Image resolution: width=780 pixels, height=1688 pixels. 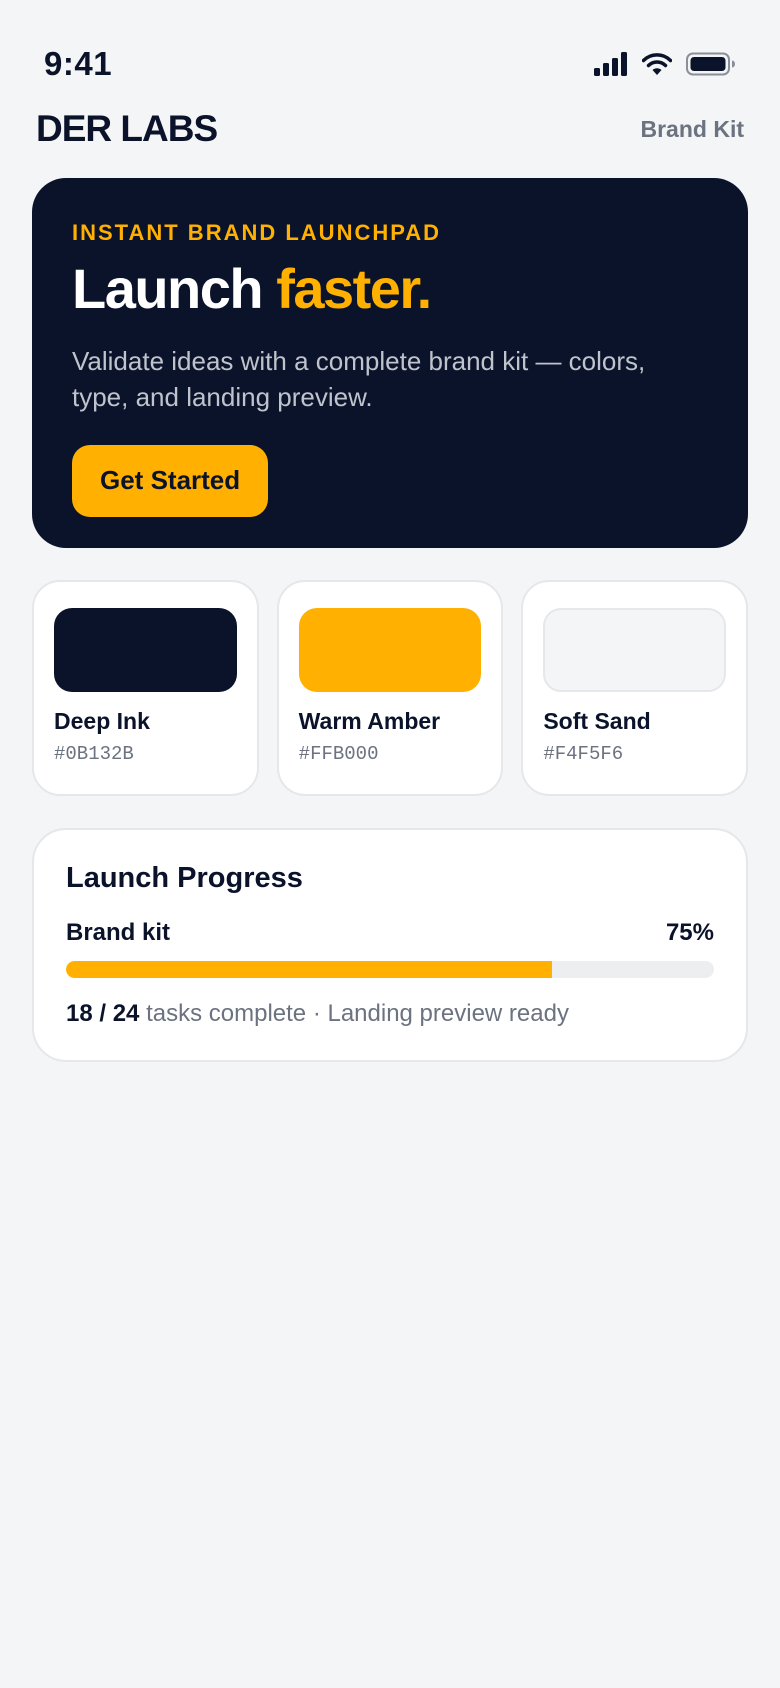 I want to click on swatch-card-soft-sand: Soft Sand #F4F5F6, so click(x=635, y=688).